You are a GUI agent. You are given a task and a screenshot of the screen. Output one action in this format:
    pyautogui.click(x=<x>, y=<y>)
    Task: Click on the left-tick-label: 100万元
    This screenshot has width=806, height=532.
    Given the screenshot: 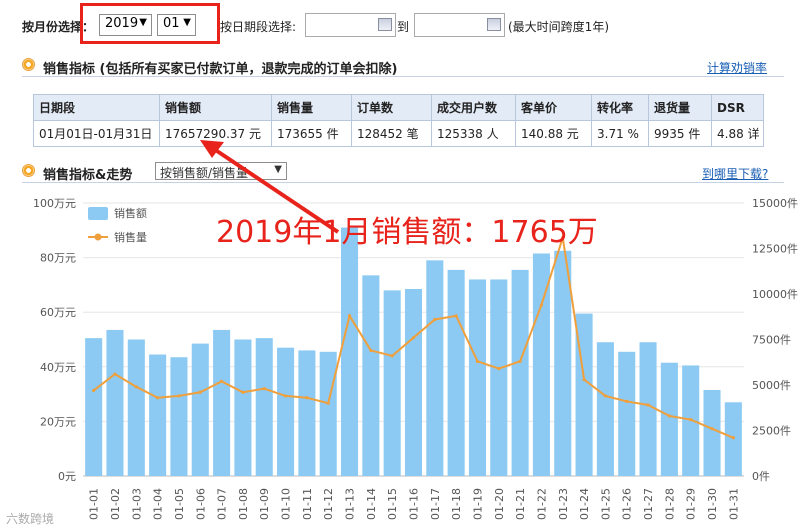 What is the action you would take?
    pyautogui.click(x=54, y=203)
    